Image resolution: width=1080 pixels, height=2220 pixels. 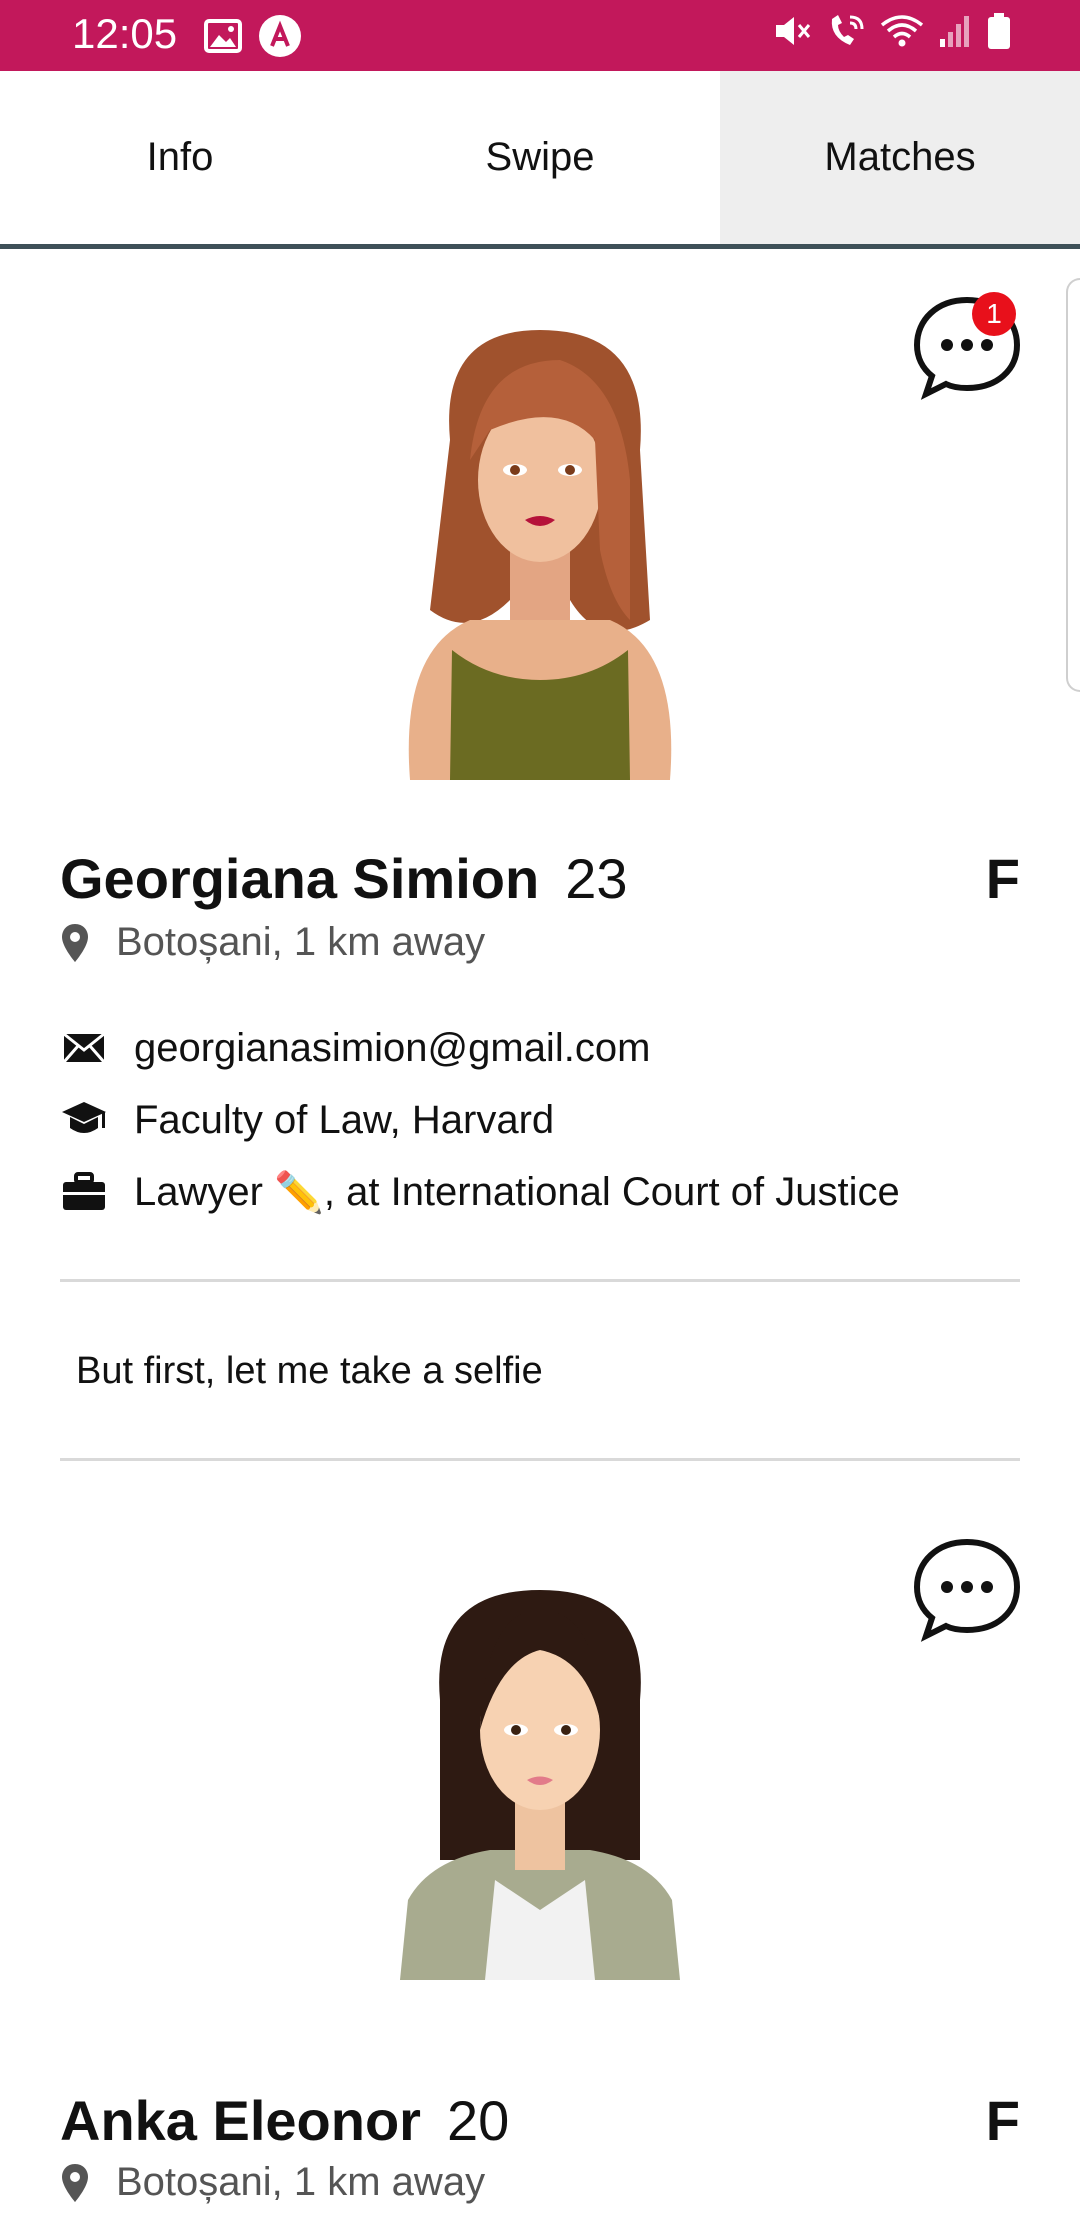 What do you see at coordinates (223, 36) in the screenshot?
I see `image-icon` at bounding box center [223, 36].